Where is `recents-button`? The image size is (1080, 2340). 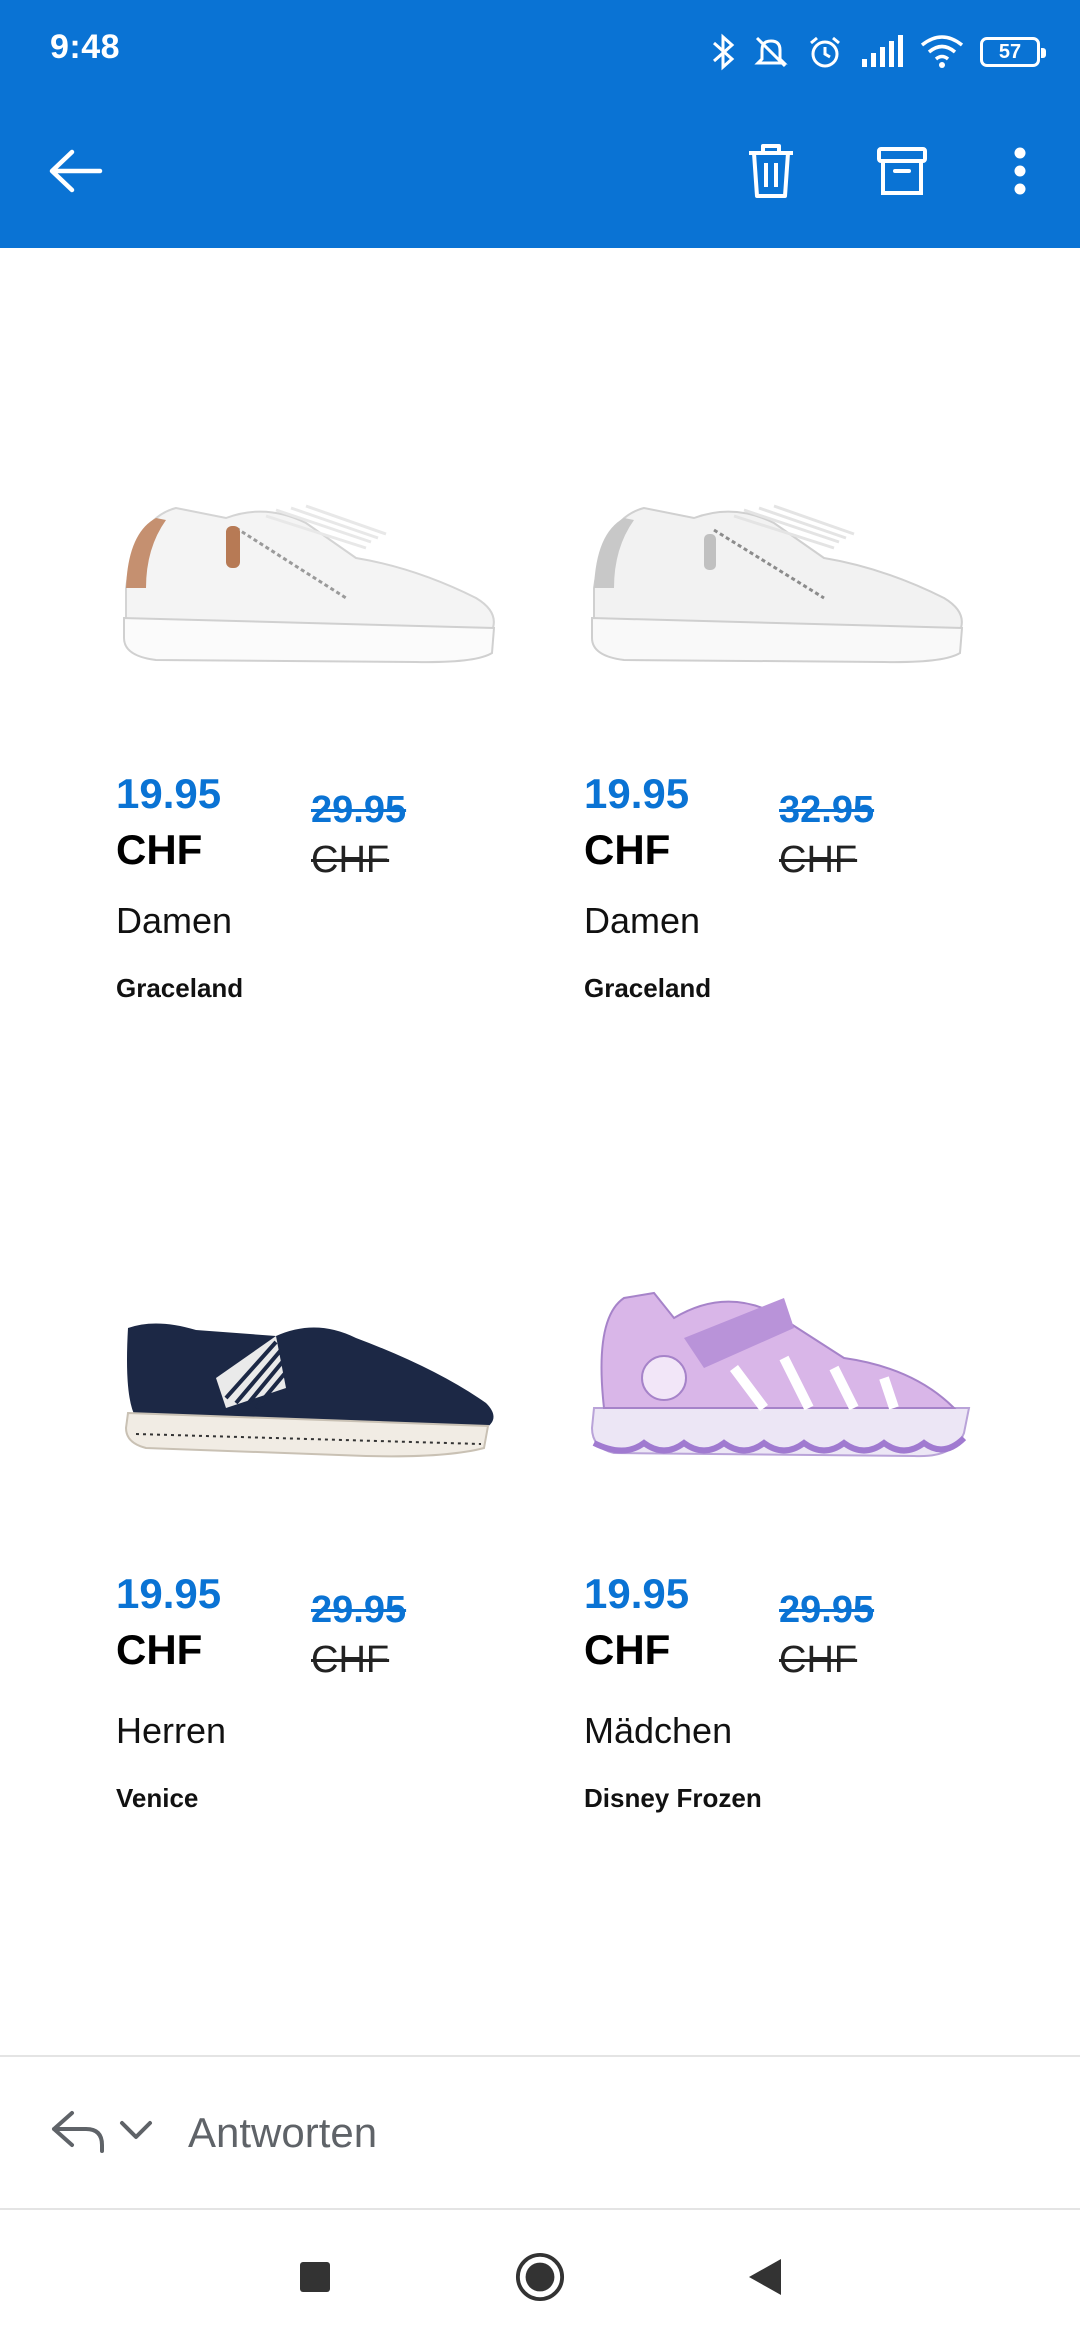
recents-button is located at coordinates (315, 2277).